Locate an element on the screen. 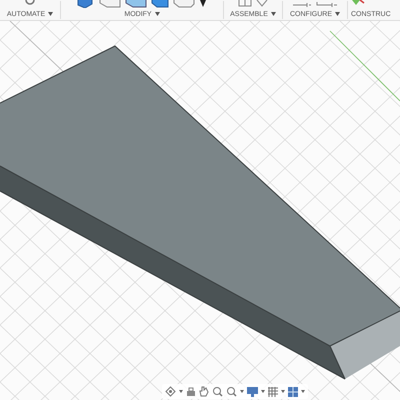 The image size is (400, 400). grid-icon is located at coordinates (273, 391).